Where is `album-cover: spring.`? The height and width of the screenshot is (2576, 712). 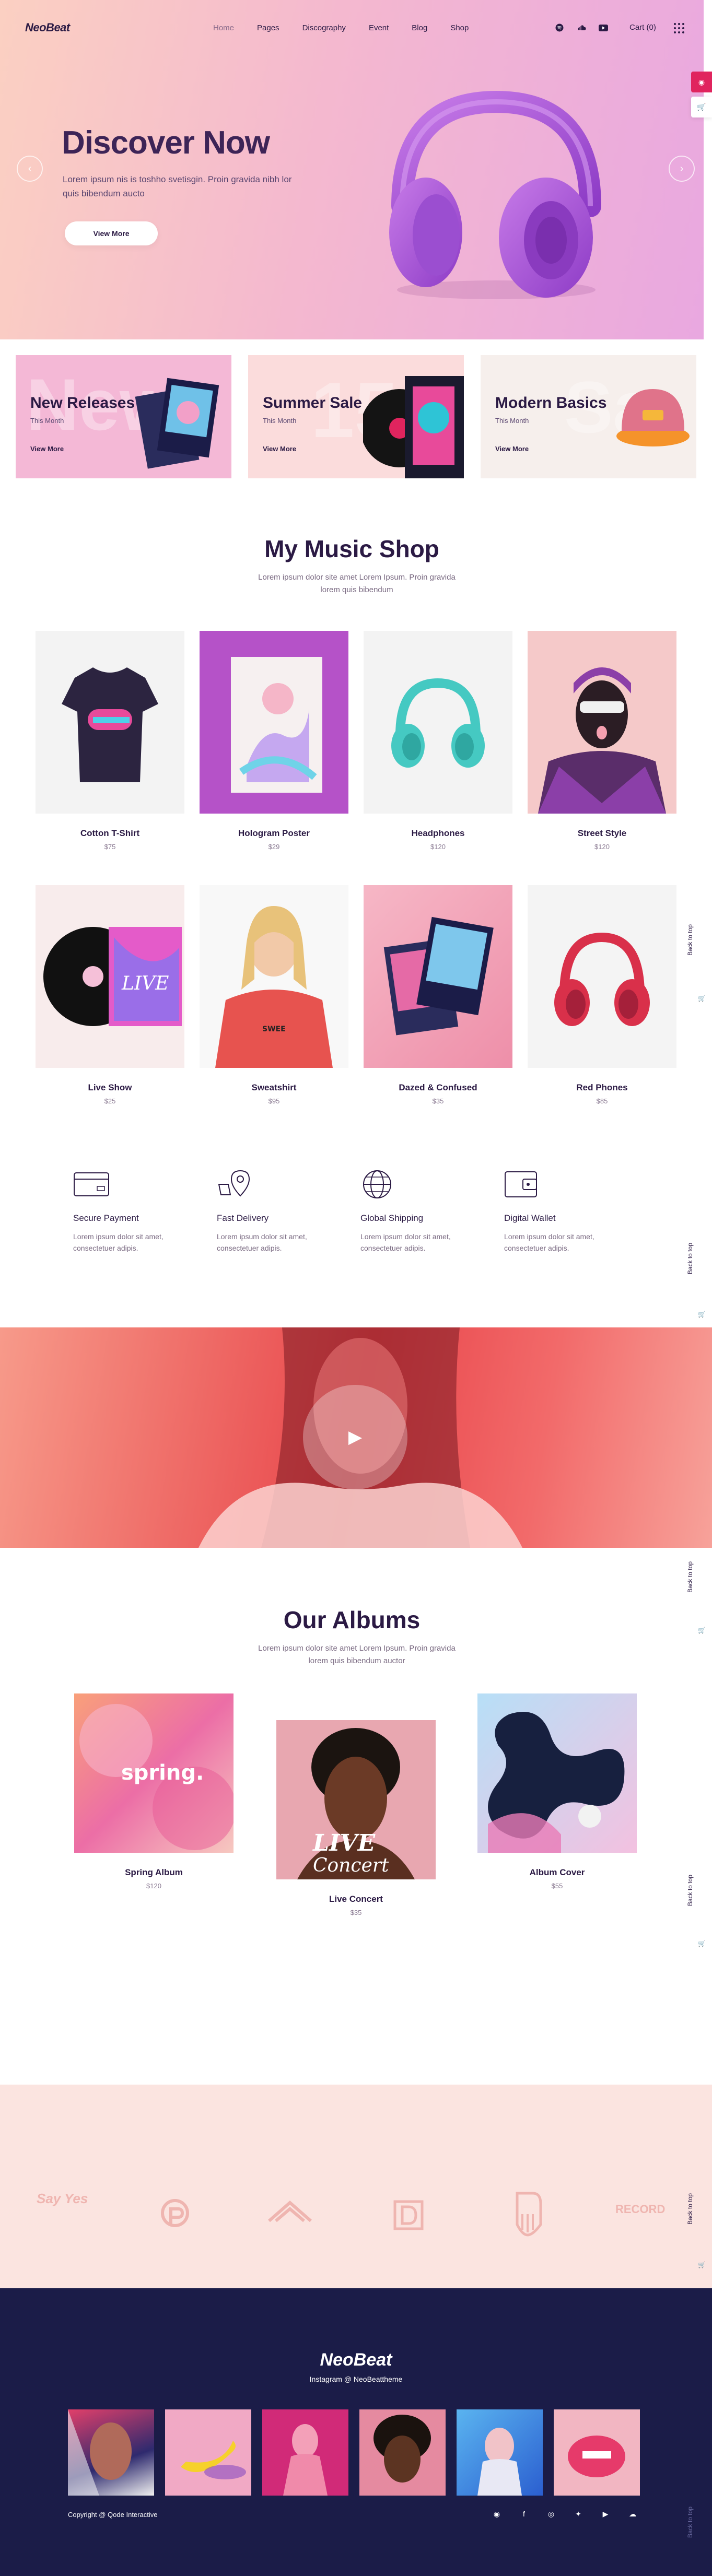 album-cover: spring. is located at coordinates (154, 1773).